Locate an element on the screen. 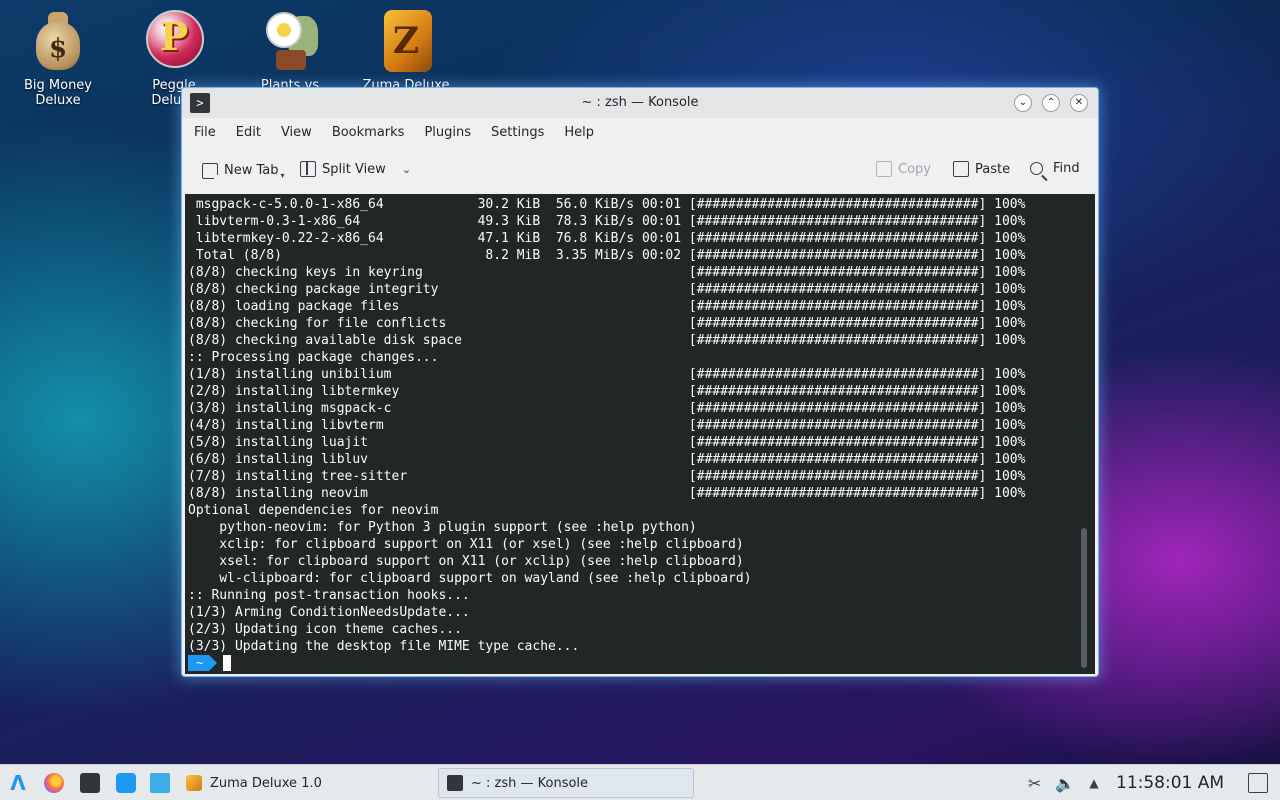  window-title: ~ : zsh — Konsole is located at coordinates (640, 102).